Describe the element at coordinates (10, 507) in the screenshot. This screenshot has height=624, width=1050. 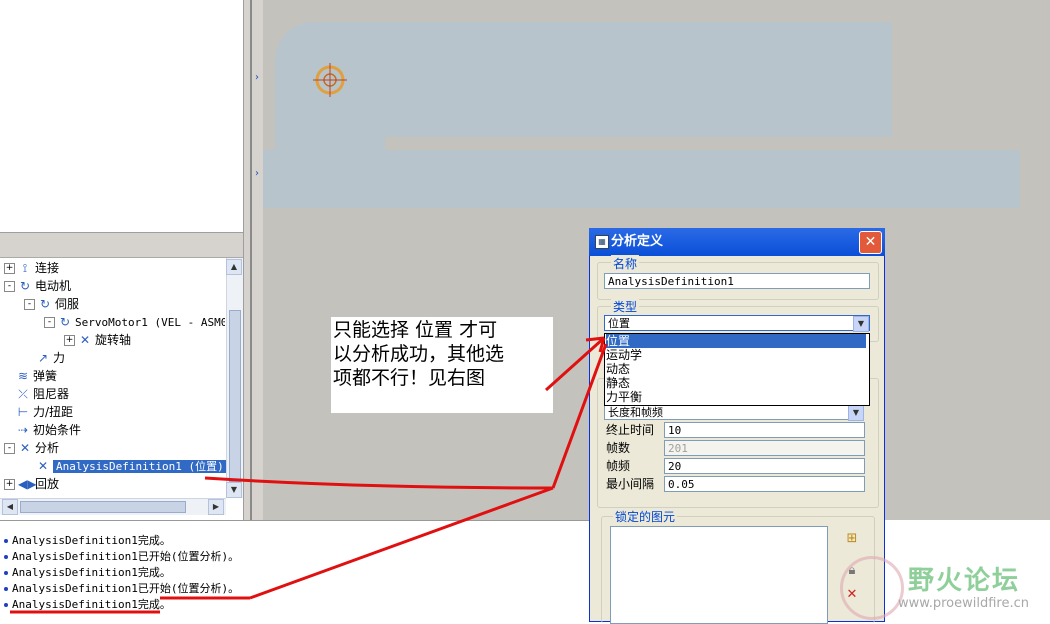
I see `scroll-left-button: ◀` at that location.